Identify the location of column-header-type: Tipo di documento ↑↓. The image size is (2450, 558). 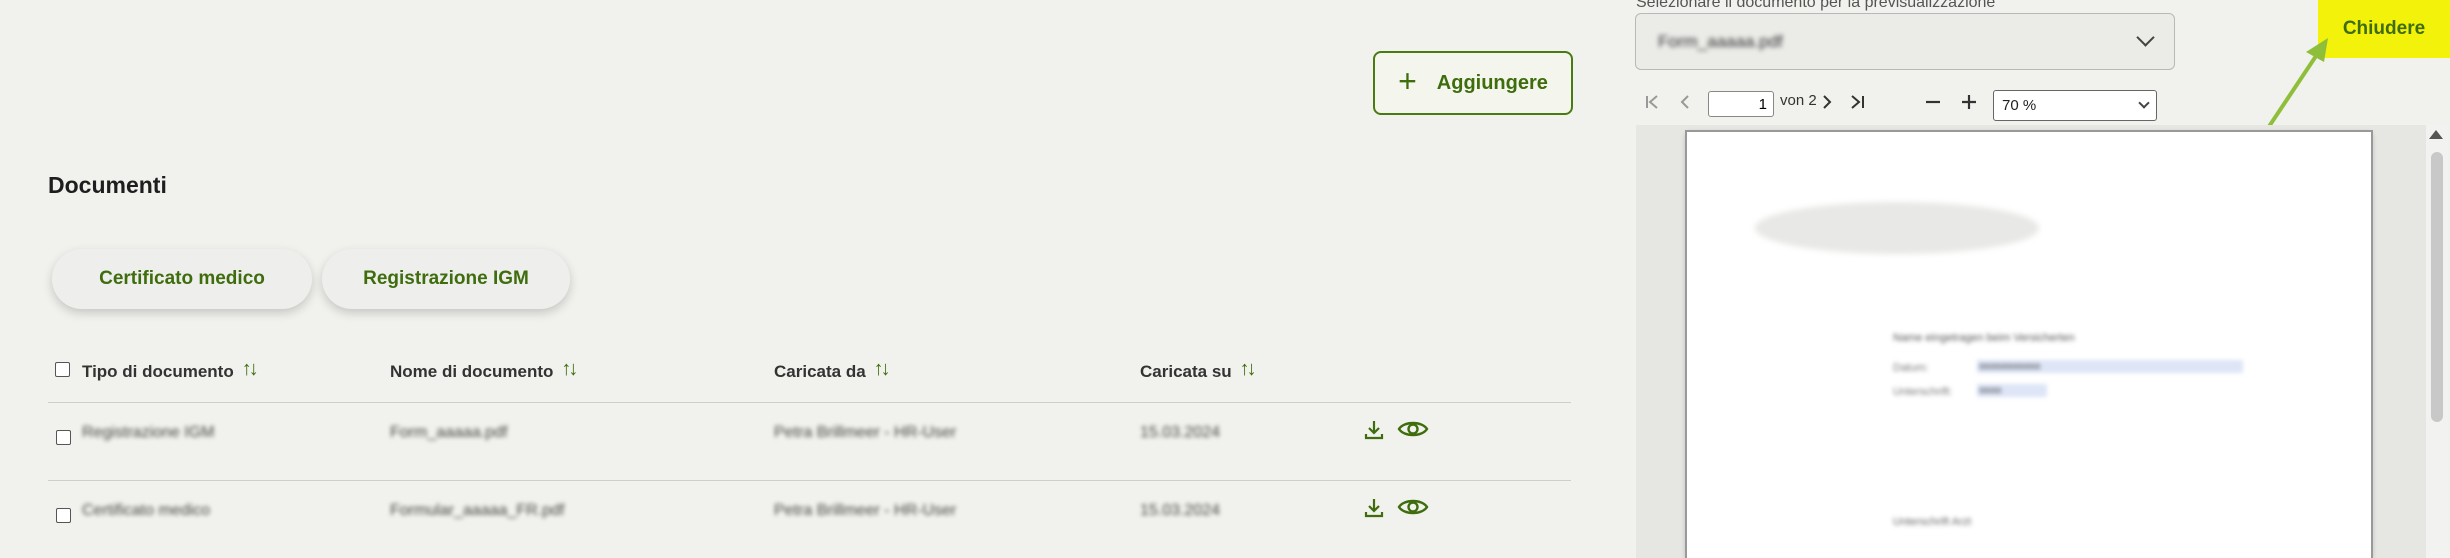
(170, 370).